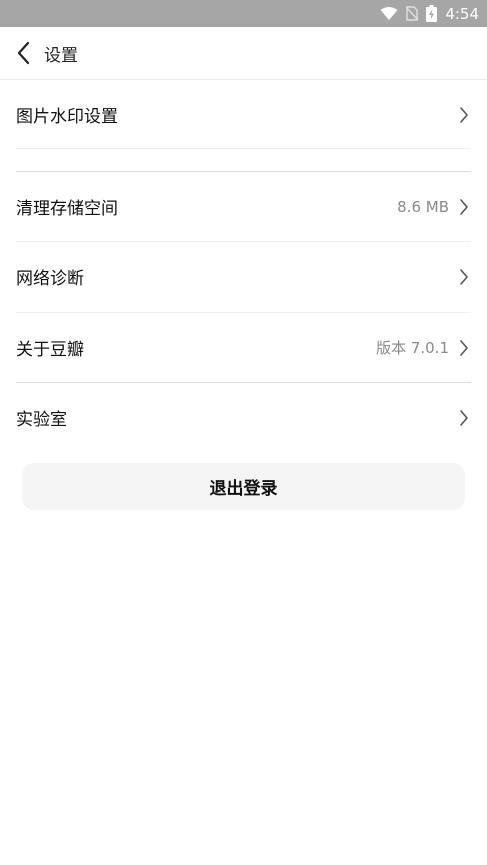 The height and width of the screenshot is (865, 487). Describe the element at coordinates (243, 347) in the screenshot. I see `settings-item-about: 关于豆瓣 版本 7.0.1` at that location.